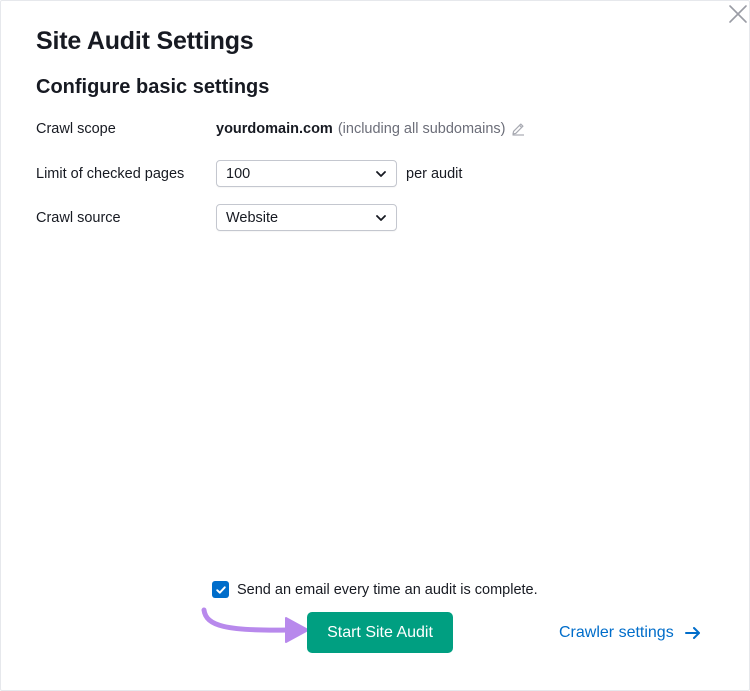 The width and height of the screenshot is (750, 691). Describe the element at coordinates (306, 173) in the screenshot. I see `limit-select: 100` at that location.